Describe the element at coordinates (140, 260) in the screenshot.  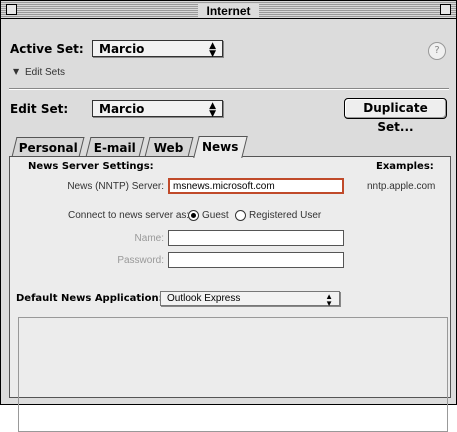
I see `password-label: Password:` at that location.